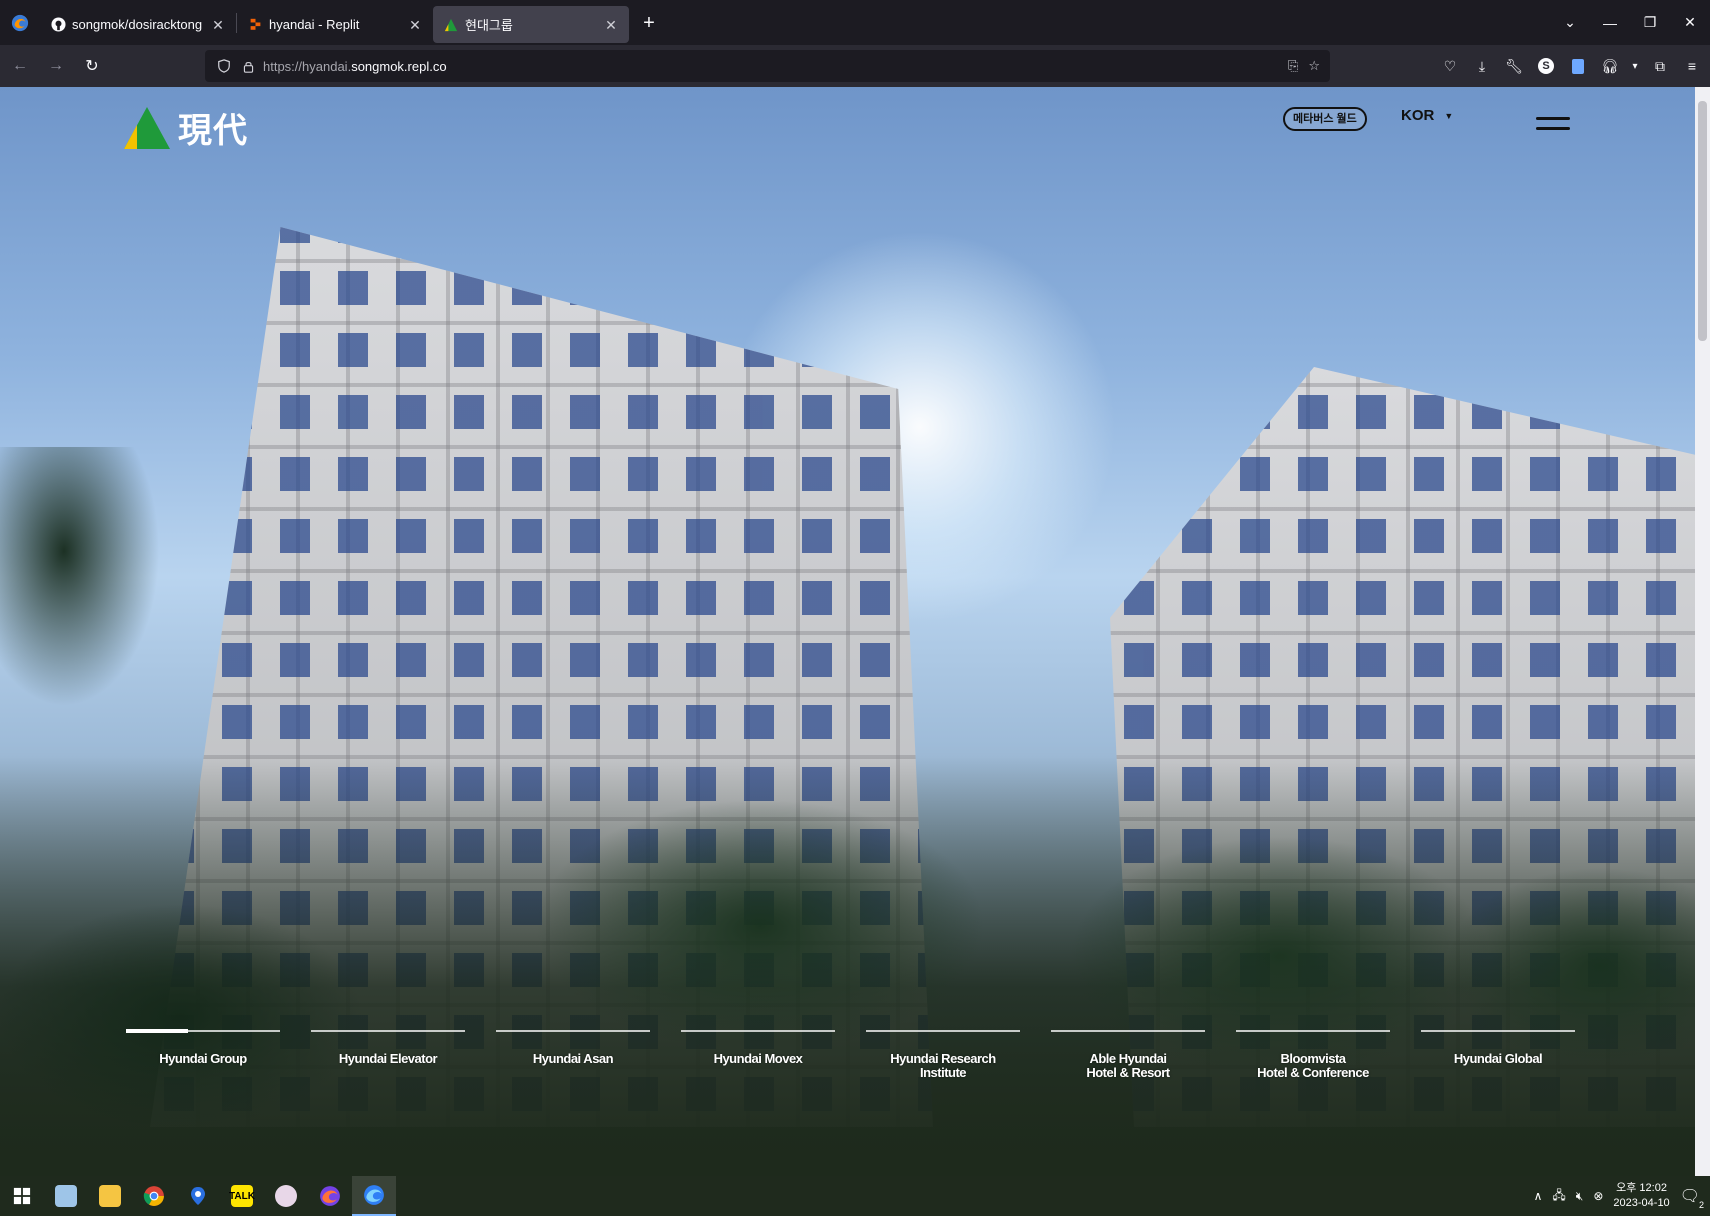 The height and width of the screenshot is (1216, 1710). What do you see at coordinates (242, 1196) in the screenshot?
I see `kakaotalk-icon: TALK` at bounding box center [242, 1196].